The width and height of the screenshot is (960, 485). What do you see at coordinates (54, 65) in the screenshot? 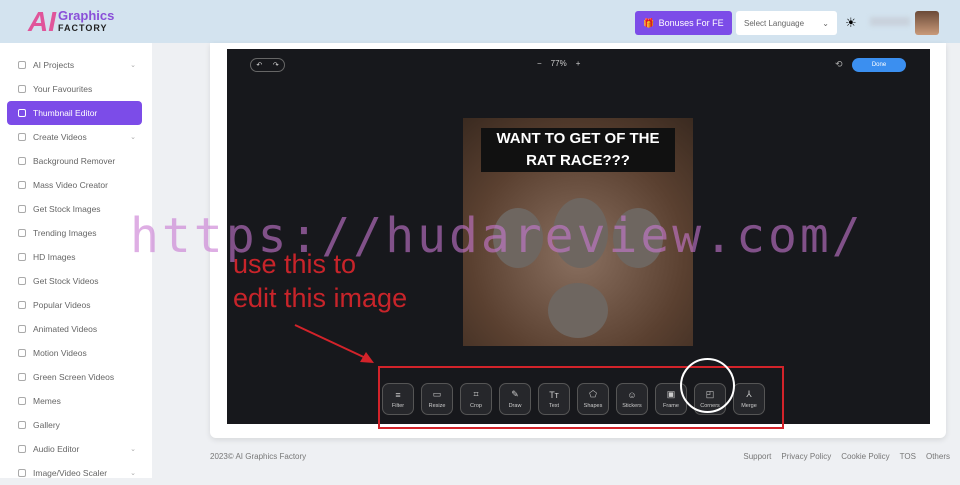
I see `sidebar-item-label: AI Projects` at bounding box center [54, 65].